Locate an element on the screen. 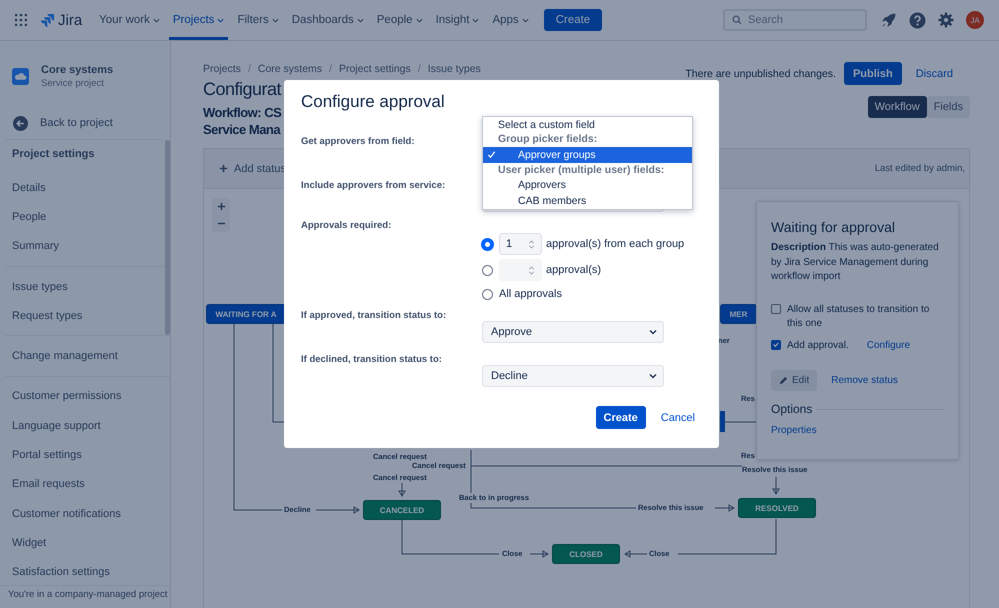 The width and height of the screenshot is (999, 608). project-type: Service project is located at coordinates (73, 83).